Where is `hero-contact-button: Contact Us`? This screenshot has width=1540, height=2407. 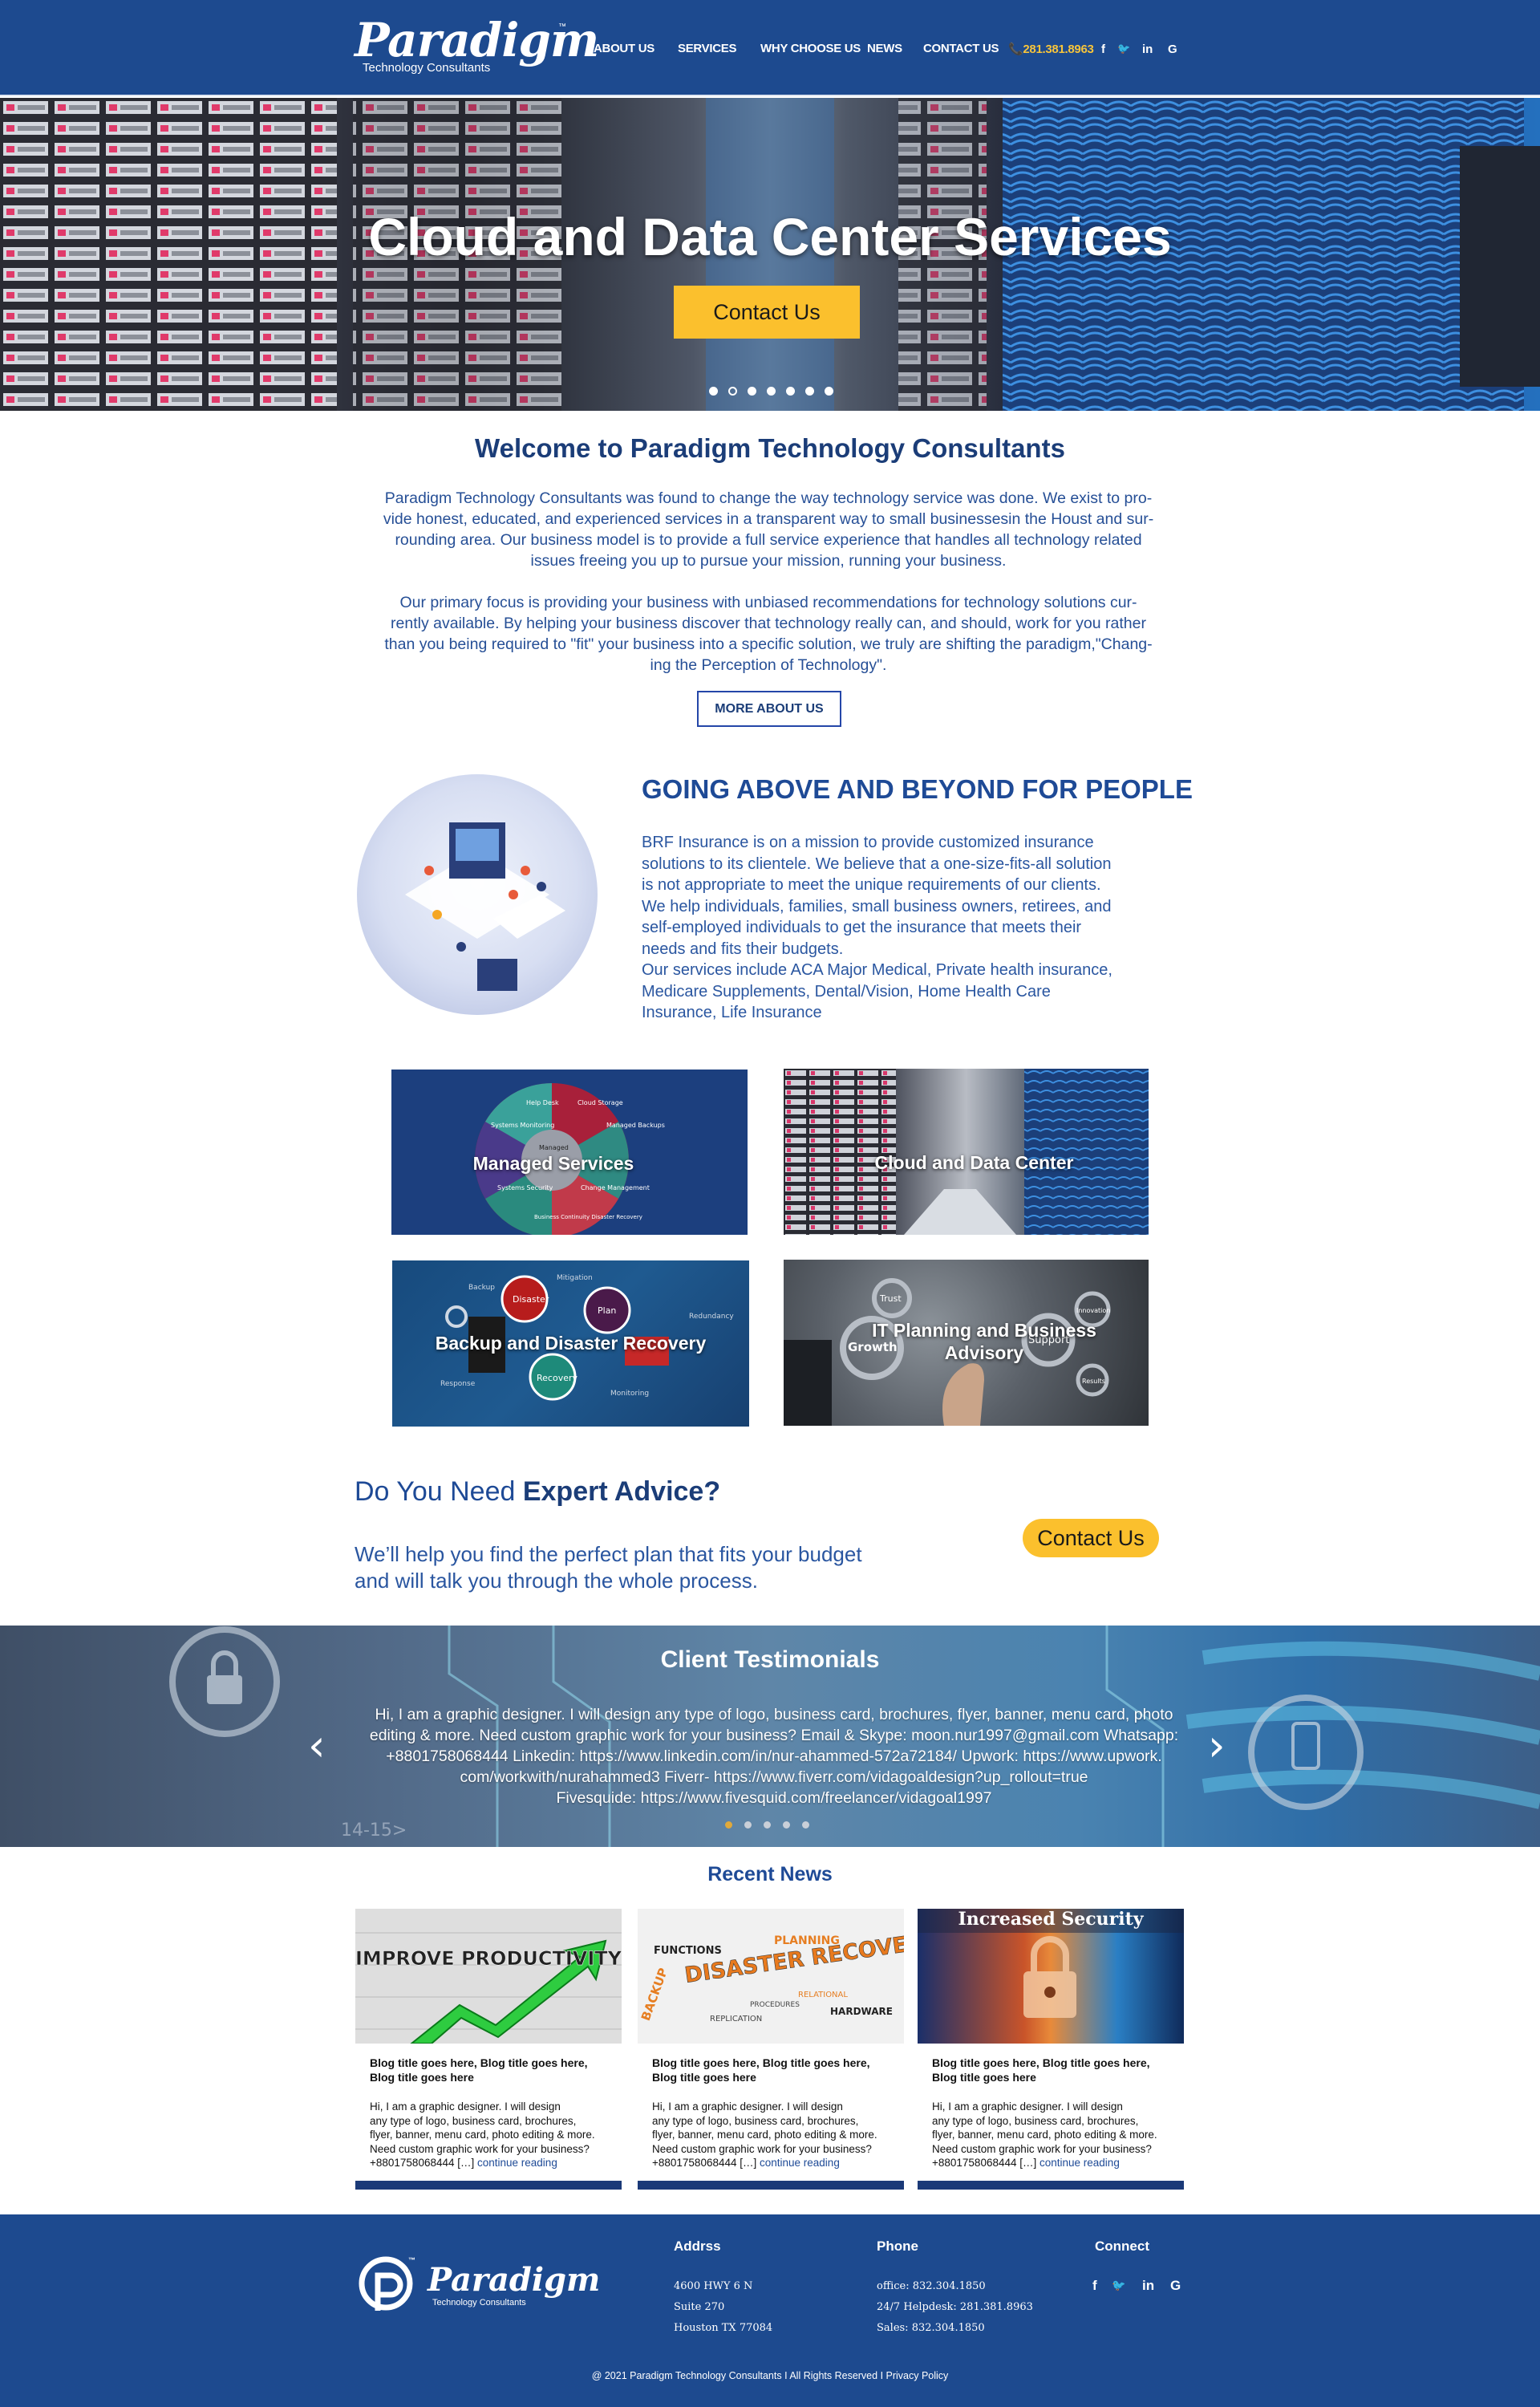 hero-contact-button: Contact Us is located at coordinates (767, 312).